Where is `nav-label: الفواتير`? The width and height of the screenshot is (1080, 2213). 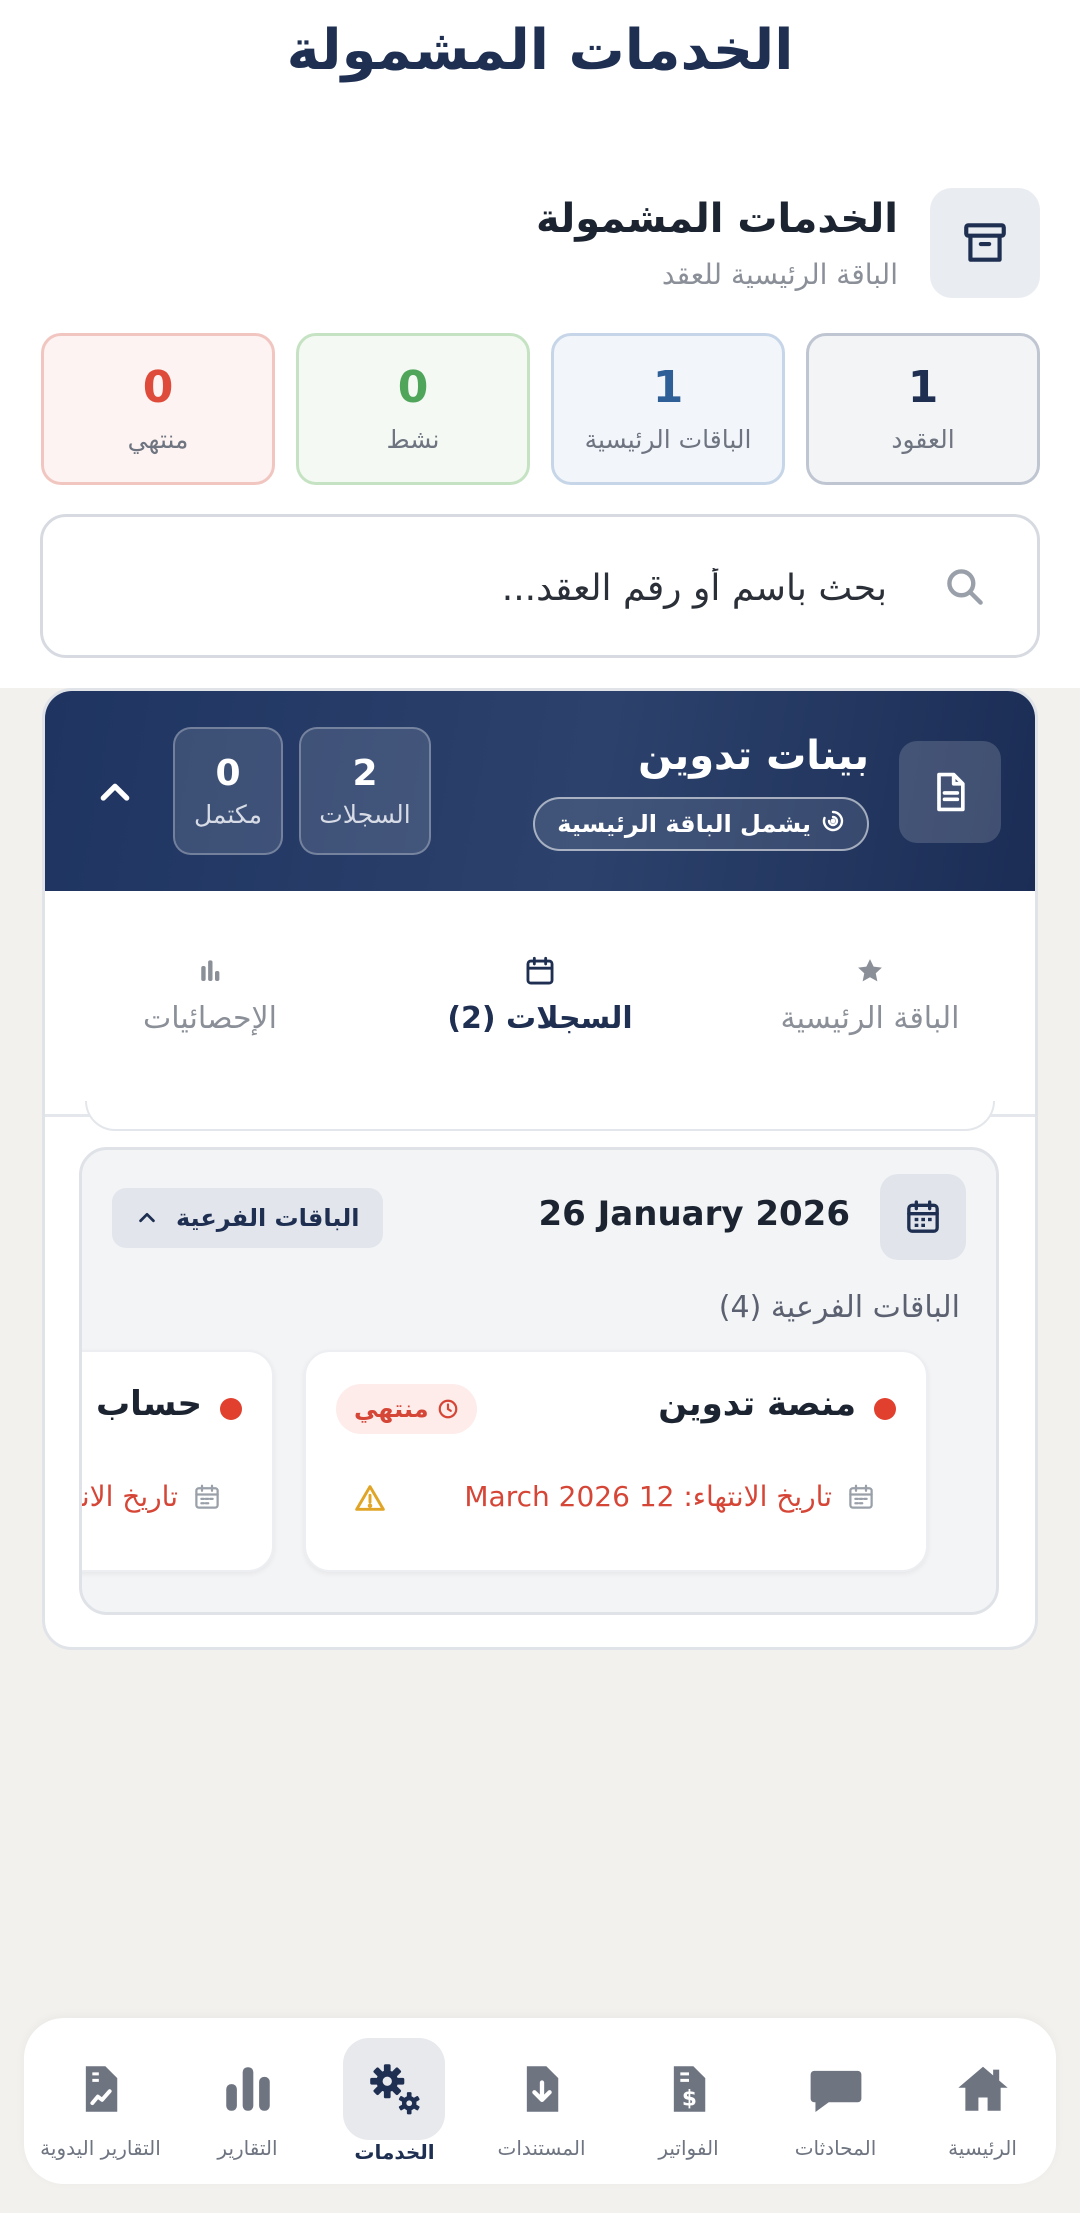
nav-label: الفواتير is located at coordinates (688, 2148).